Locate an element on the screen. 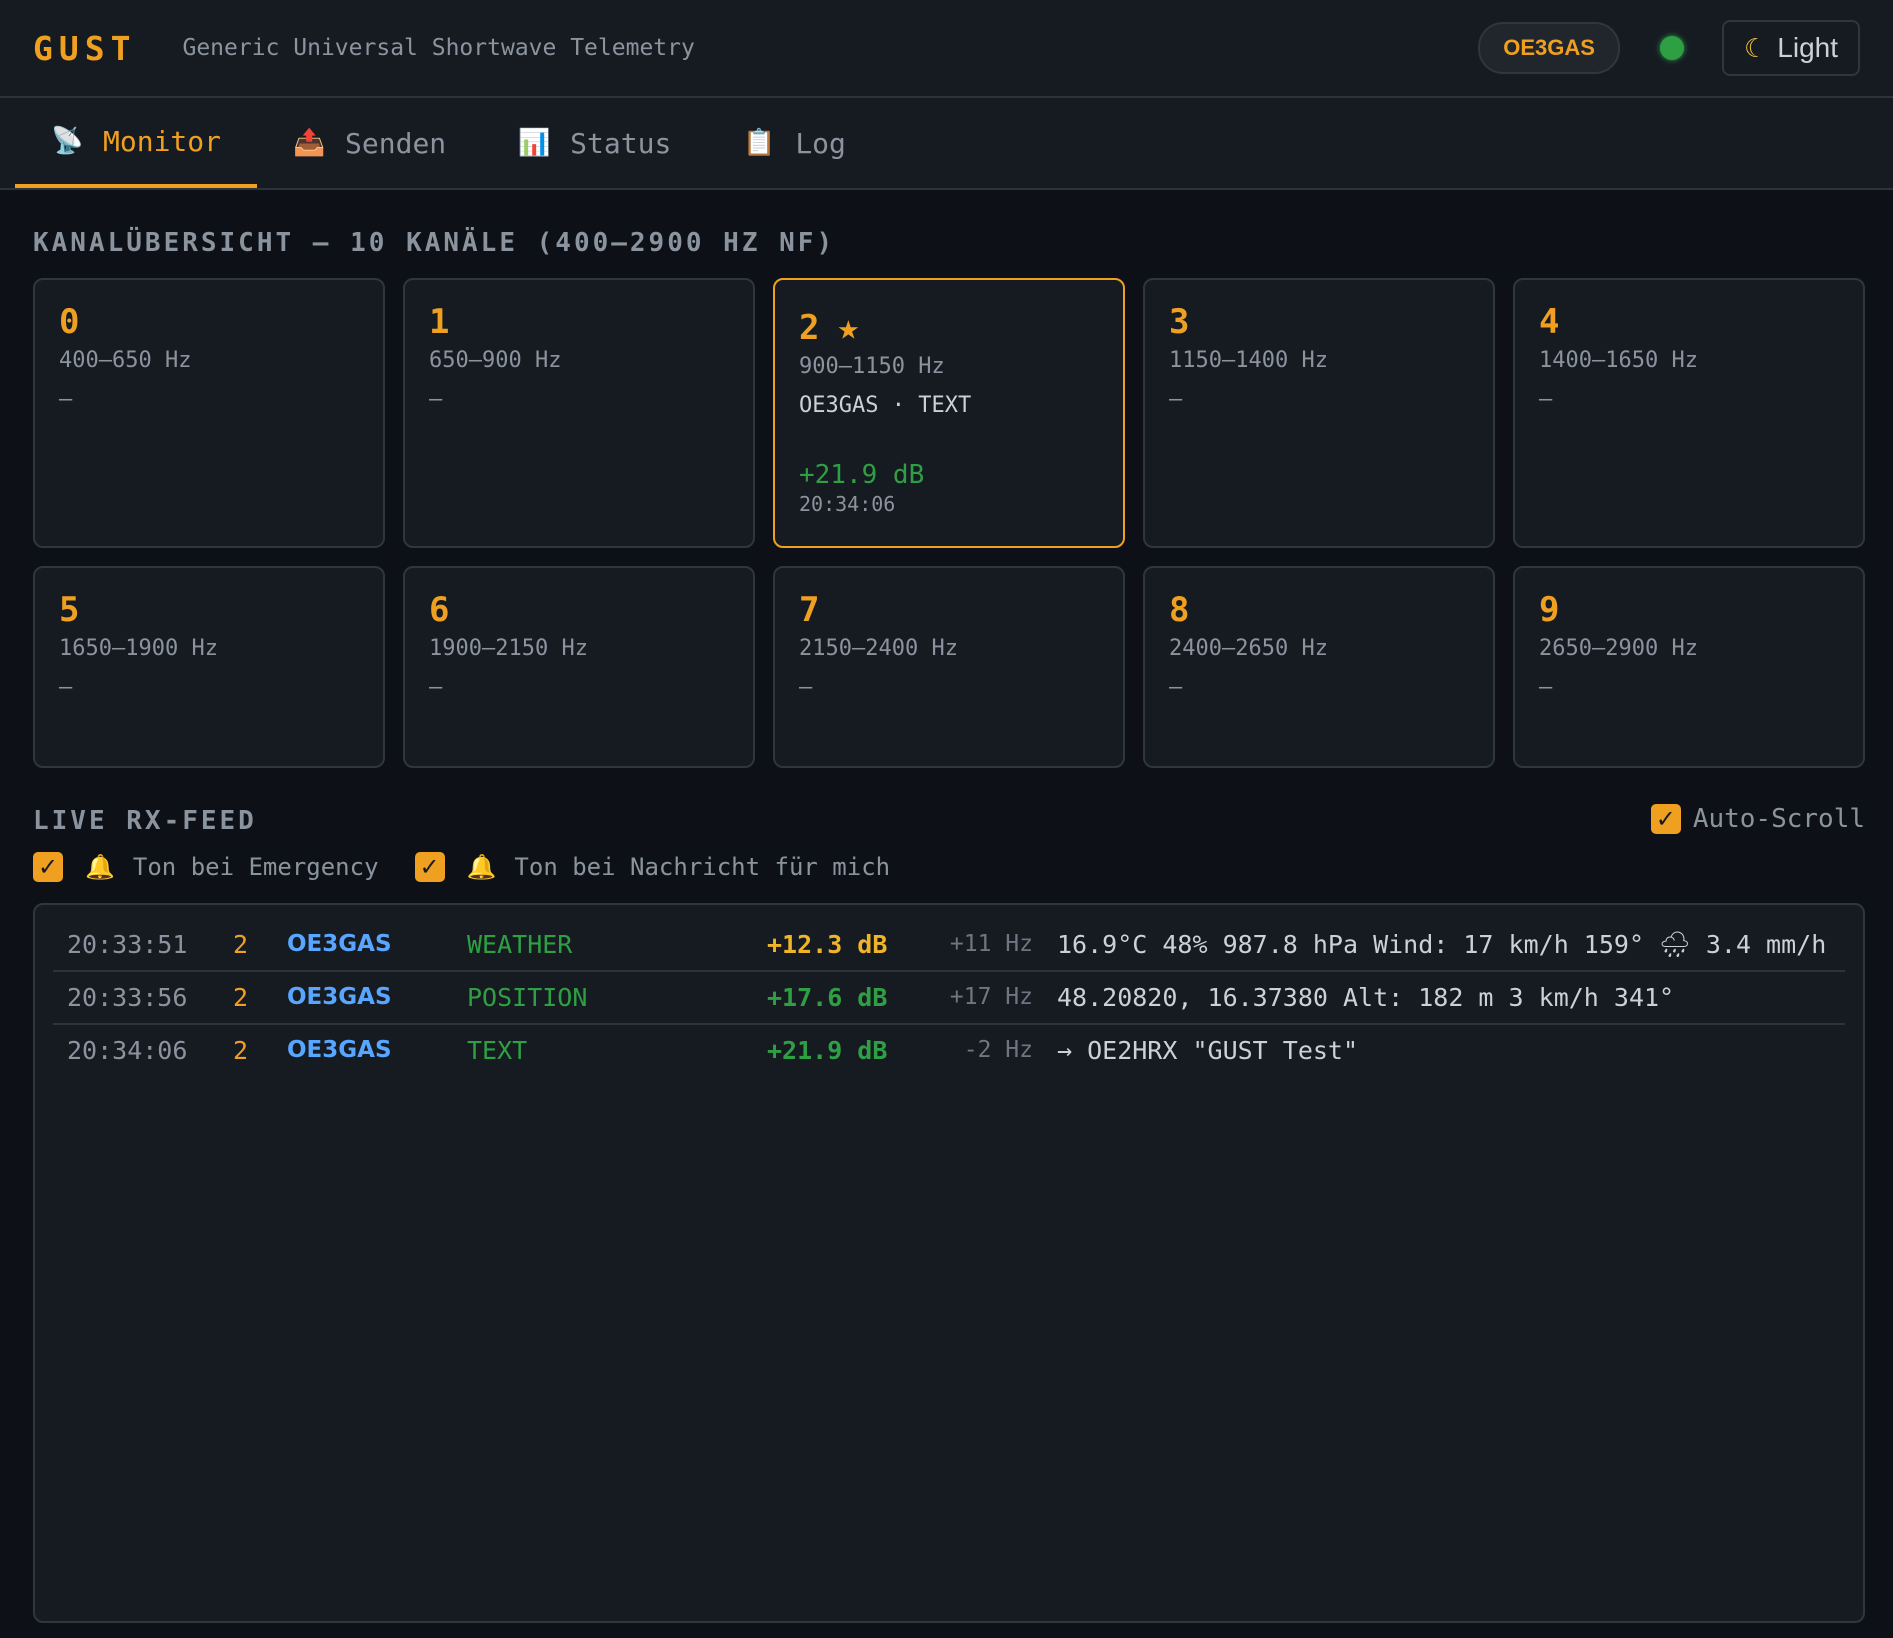 The width and height of the screenshot is (1893, 1638). emergency-sound-label: Ton bei Emergency is located at coordinates (255, 867).